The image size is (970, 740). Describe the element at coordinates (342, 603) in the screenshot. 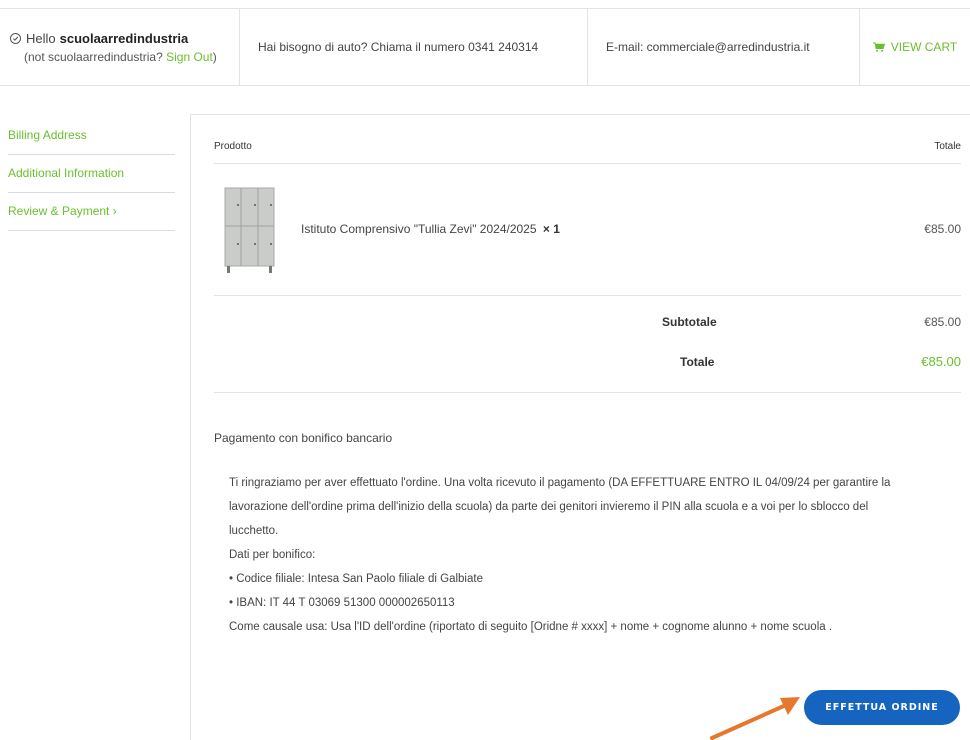

I see `payment-line: • IBAN: IT 44 T 03069 51300 000002650113` at that location.